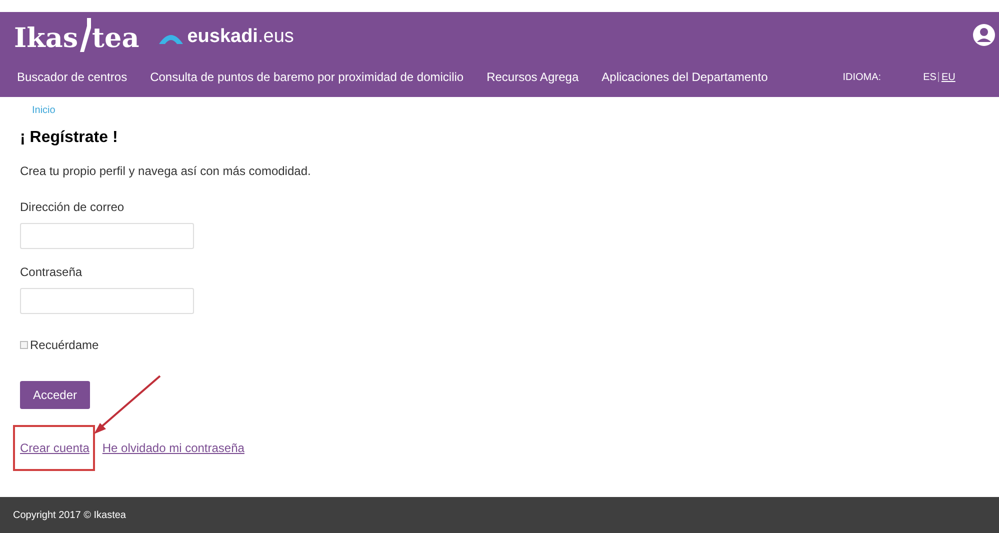 This screenshot has width=999, height=533. What do you see at coordinates (24, 345) in the screenshot?
I see `checkbox` at bounding box center [24, 345].